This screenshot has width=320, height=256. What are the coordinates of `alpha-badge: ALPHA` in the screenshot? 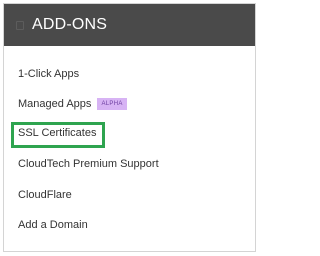 It's located at (112, 104).